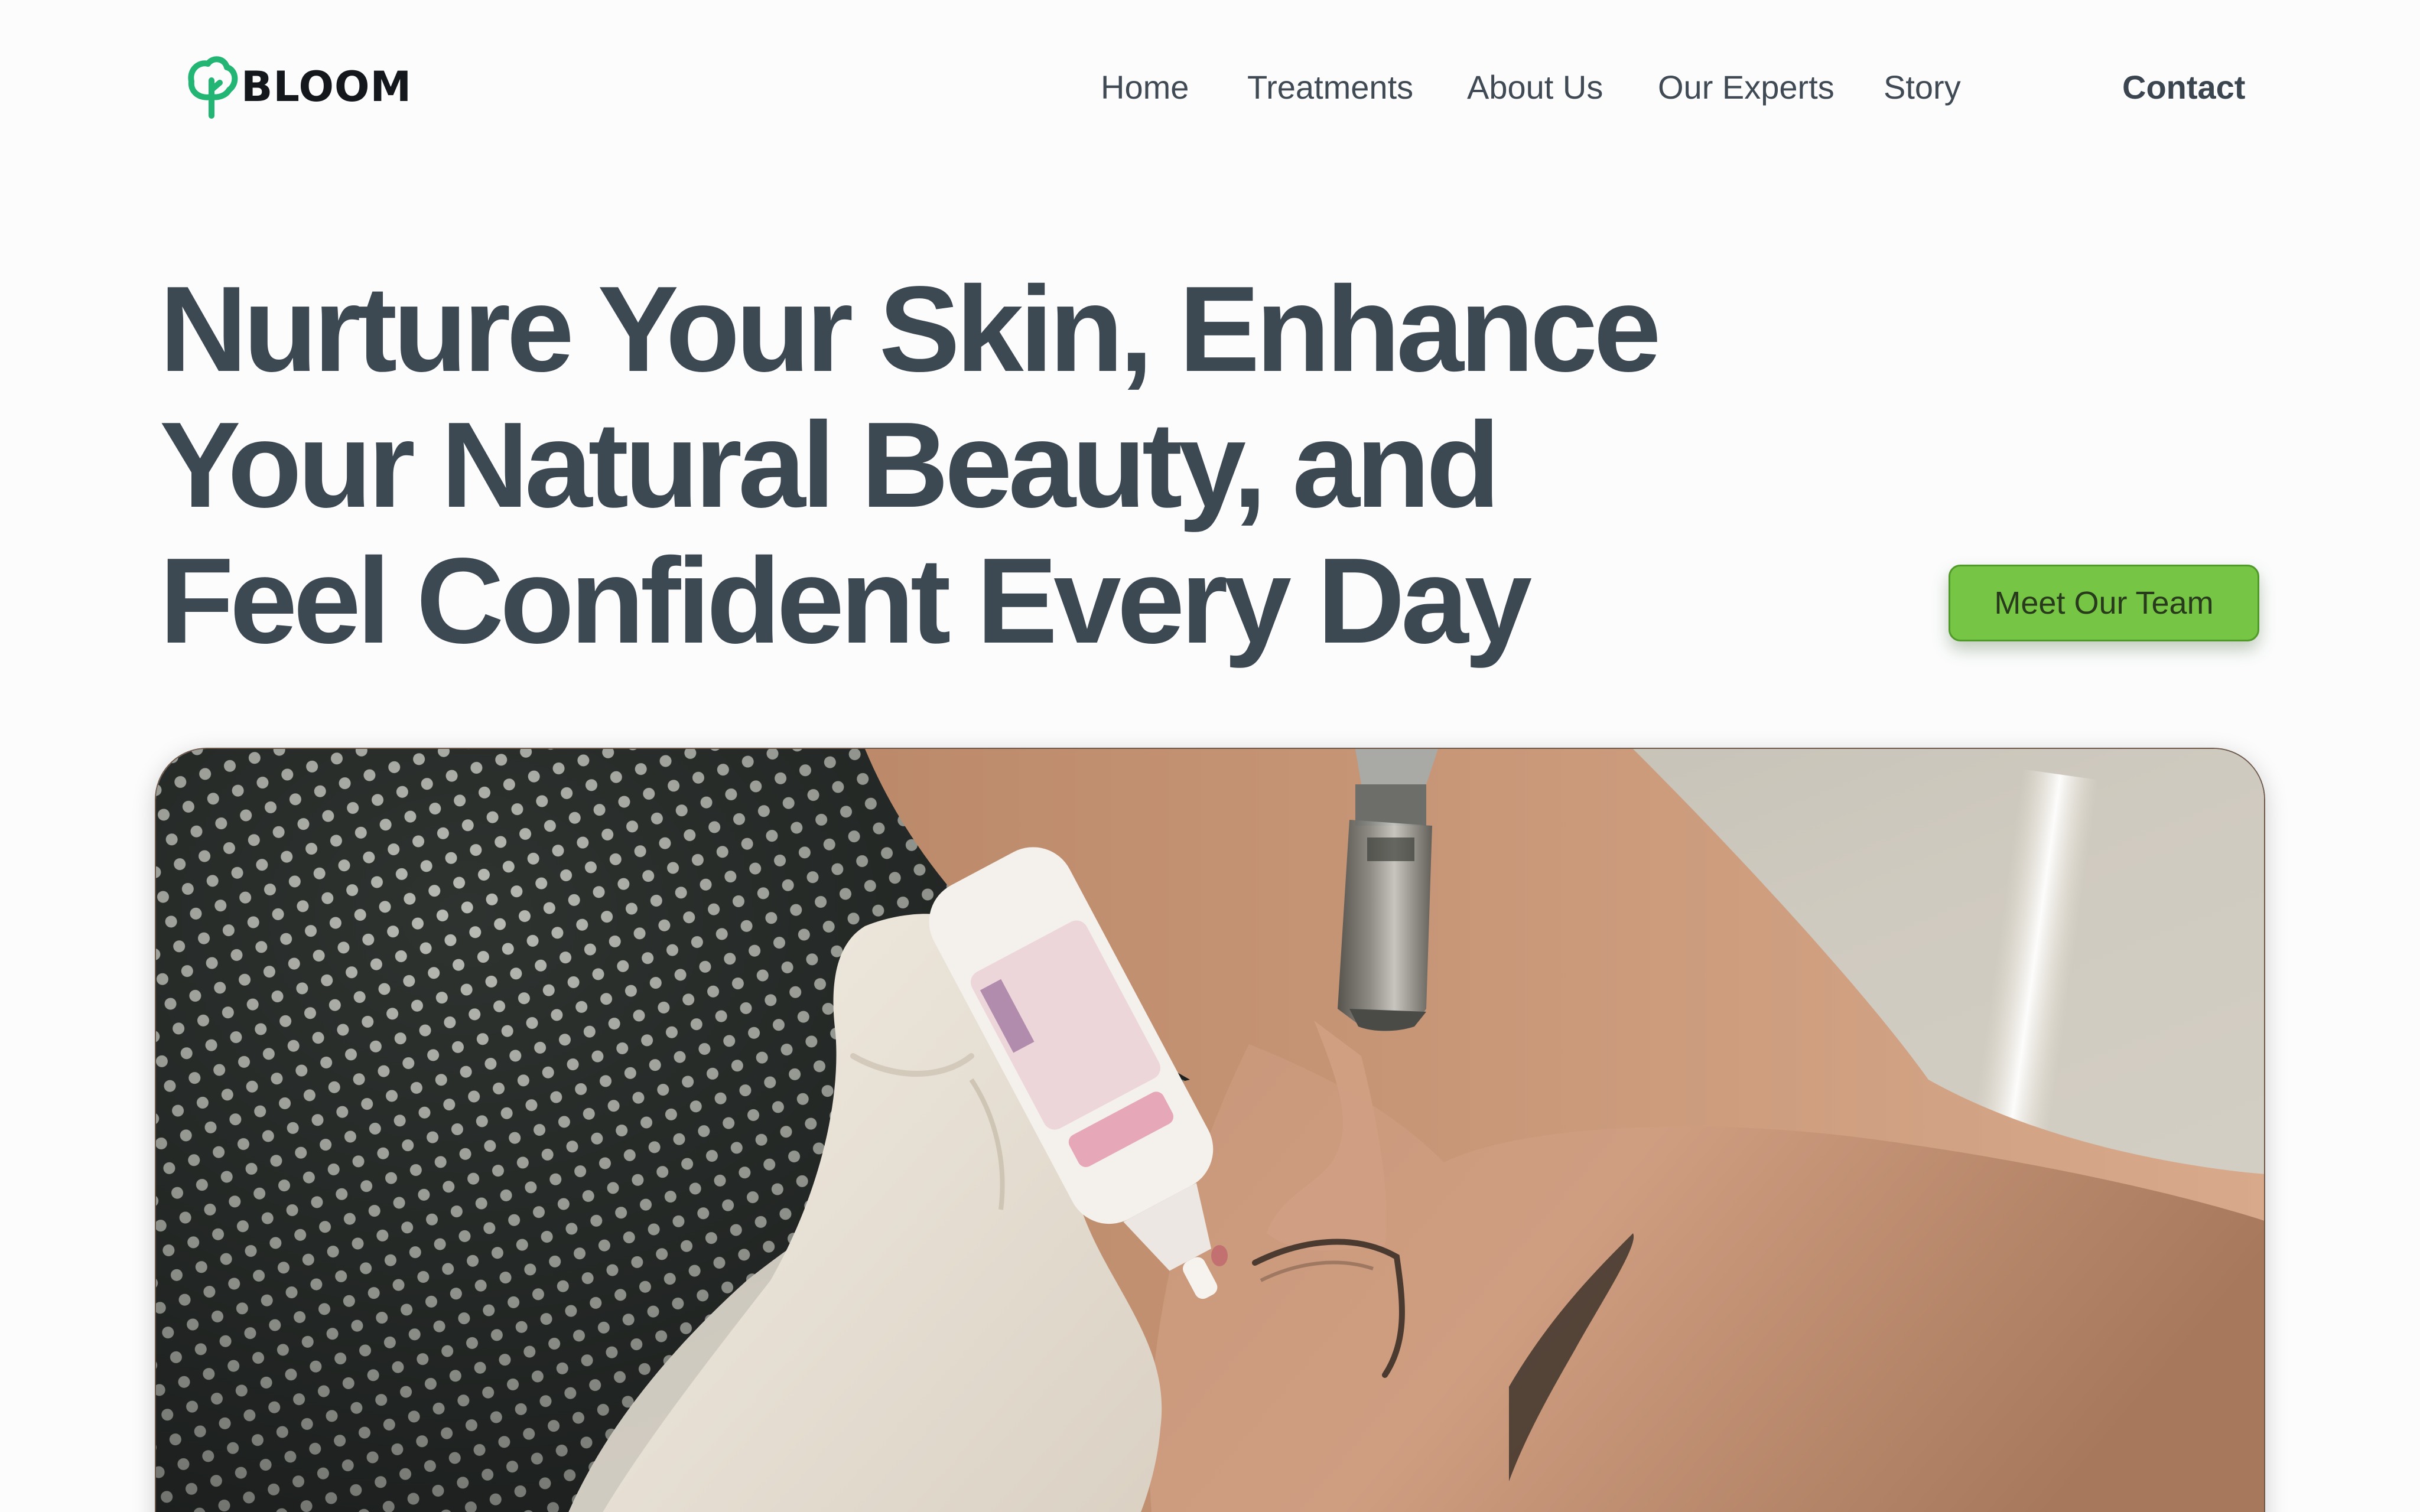 This screenshot has width=2420, height=1512. Describe the element at coordinates (1746, 87) in the screenshot. I see `nav-our-experts: Our Experts` at that location.